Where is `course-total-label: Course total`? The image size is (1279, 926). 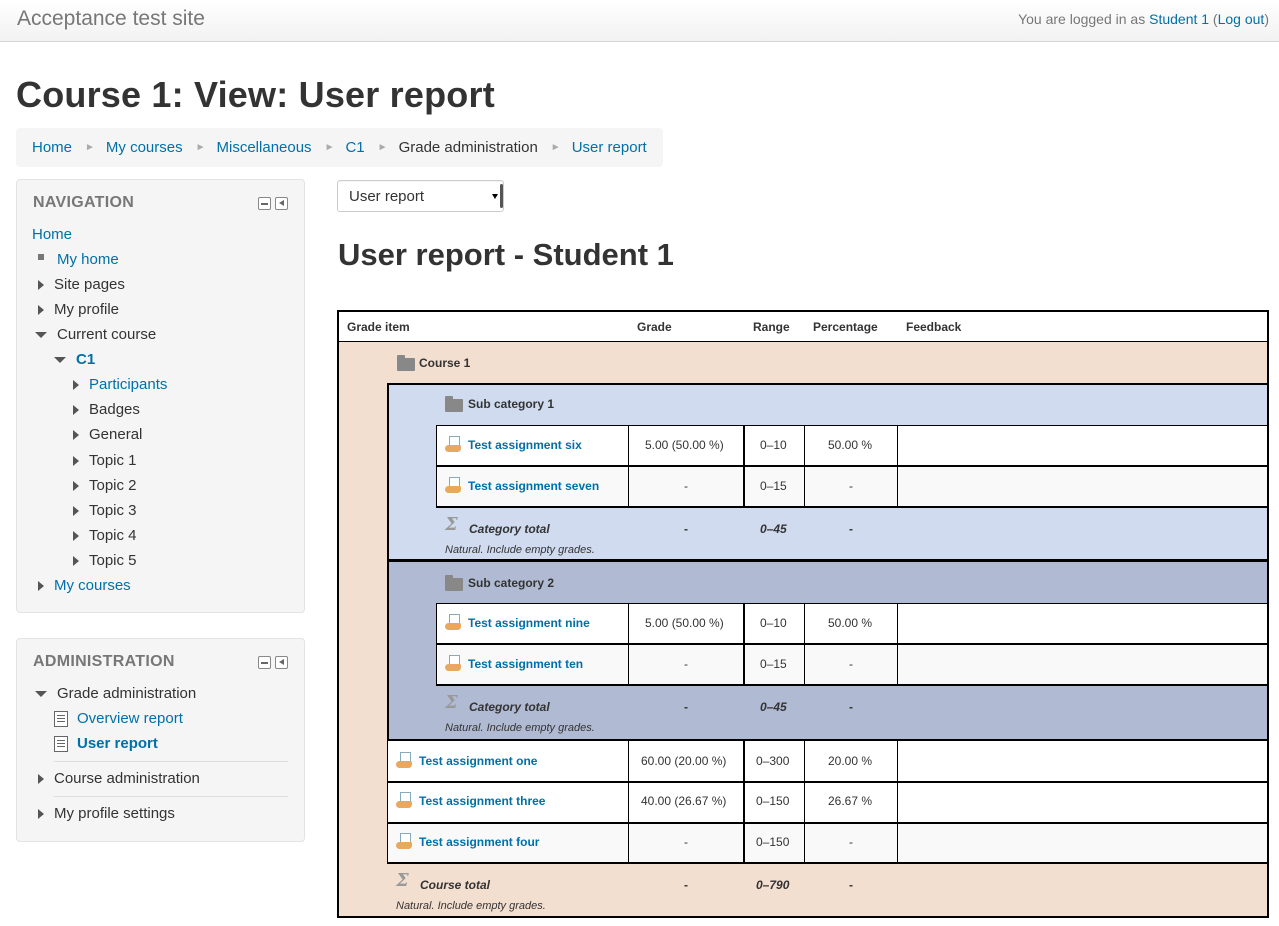 course-total-label: Course total is located at coordinates (455, 885).